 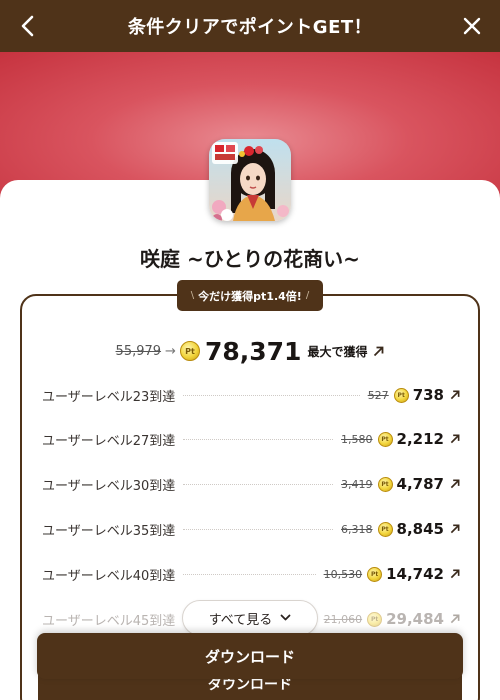 I want to click on download-label: ダウンロード, so click(x=249, y=656).